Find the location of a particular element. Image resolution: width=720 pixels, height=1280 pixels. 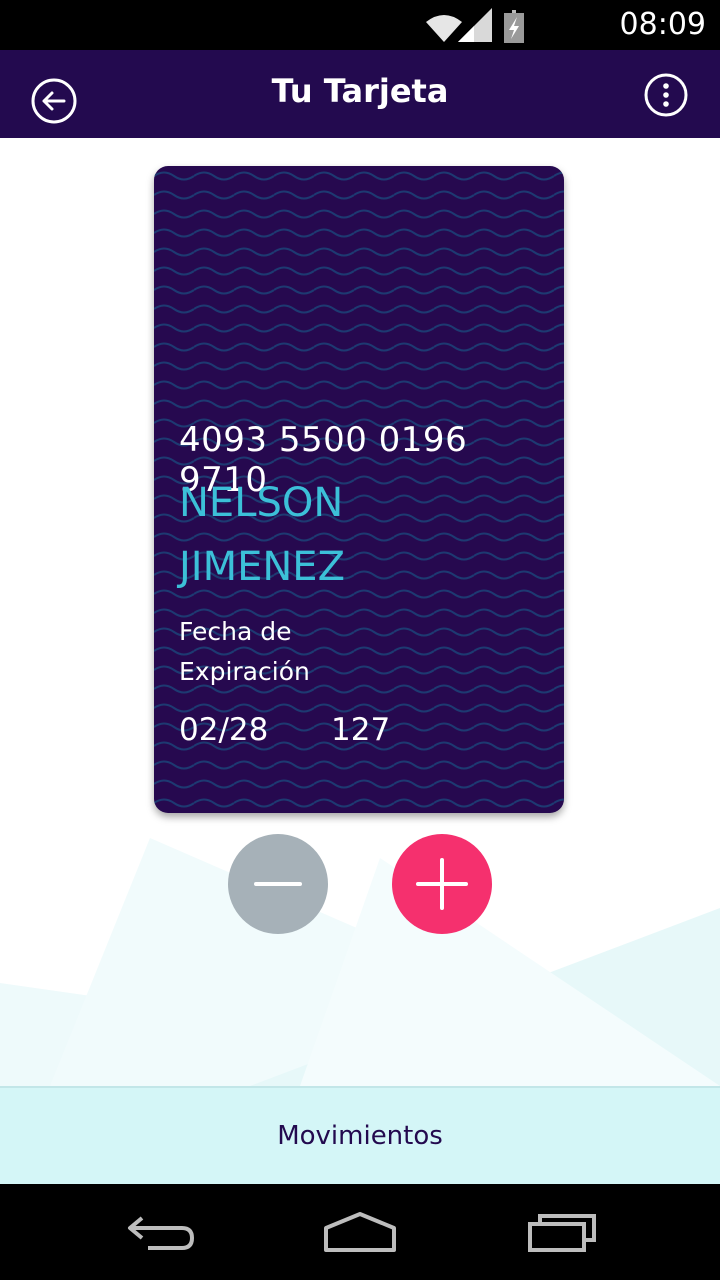

status-time: 08:09 is located at coordinates (662, 24).